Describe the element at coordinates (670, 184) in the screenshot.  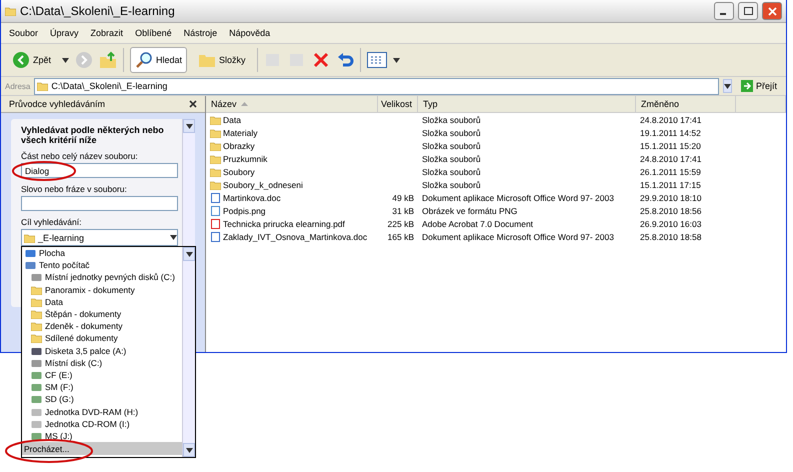
I see `date-cell-text: 15.1.2011 17:15` at that location.